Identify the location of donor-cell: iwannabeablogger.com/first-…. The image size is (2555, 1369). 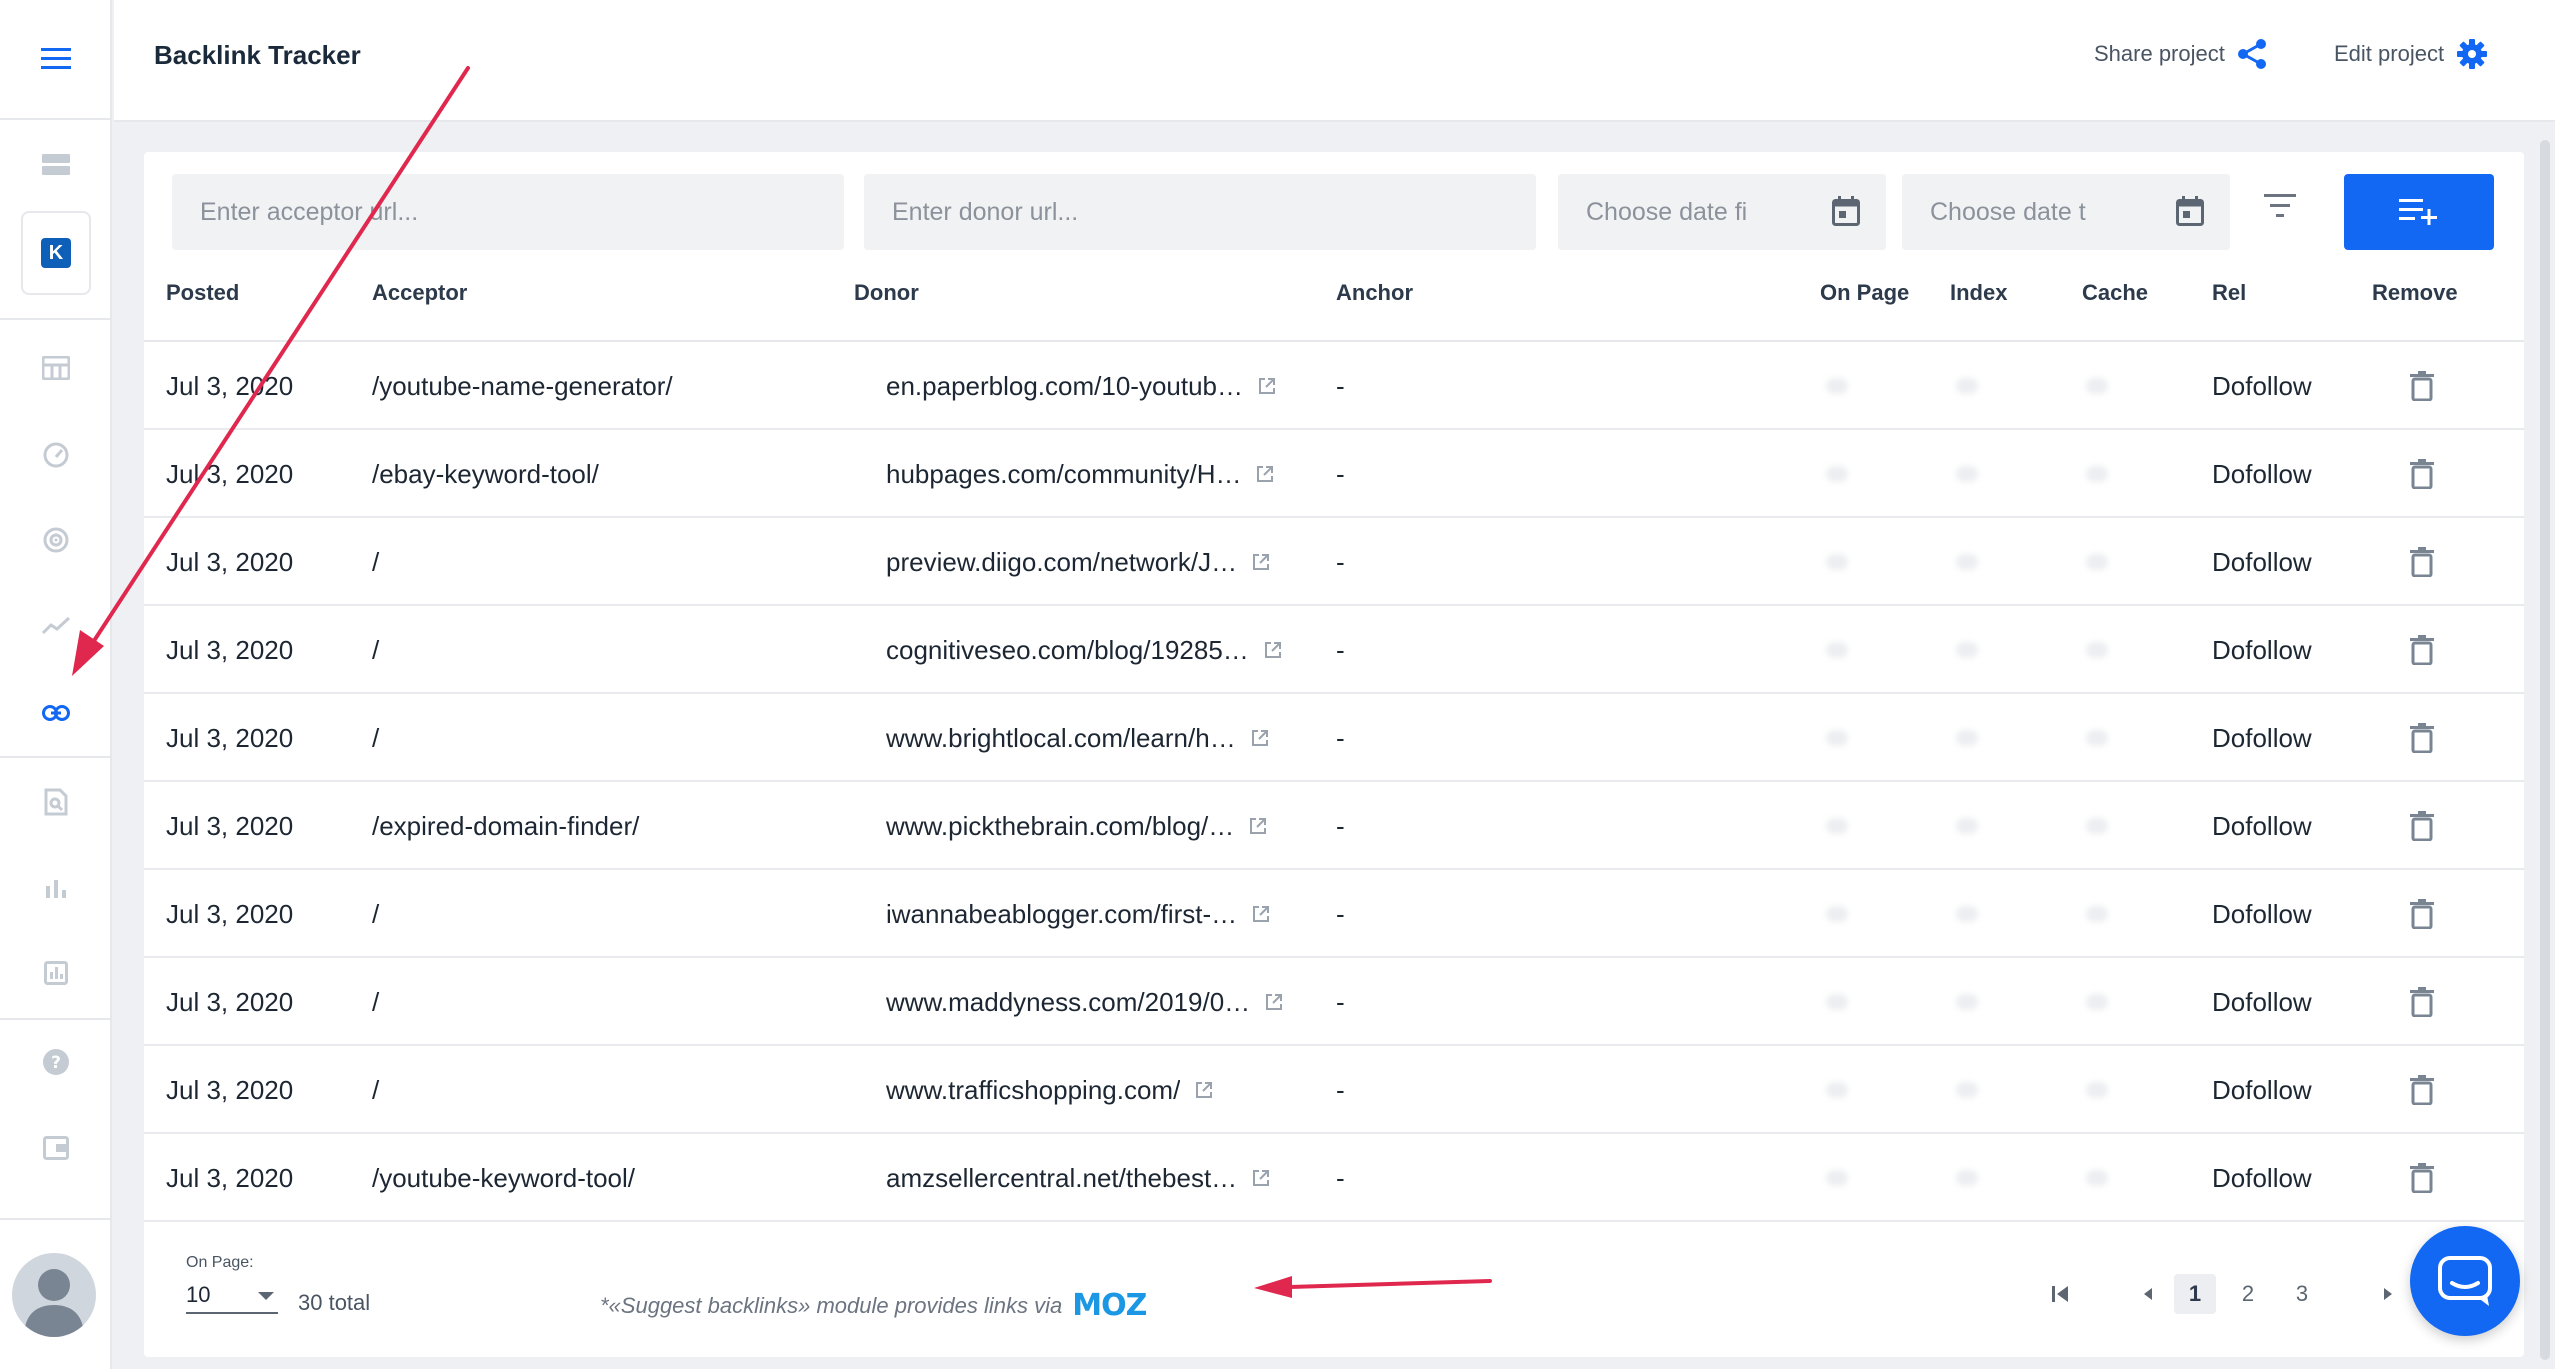
(1106, 914).